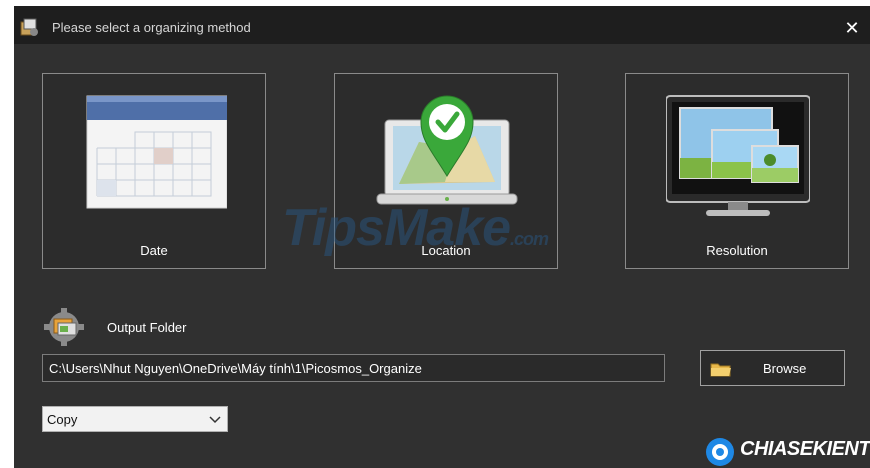  I want to click on folder-icon, so click(720, 370).